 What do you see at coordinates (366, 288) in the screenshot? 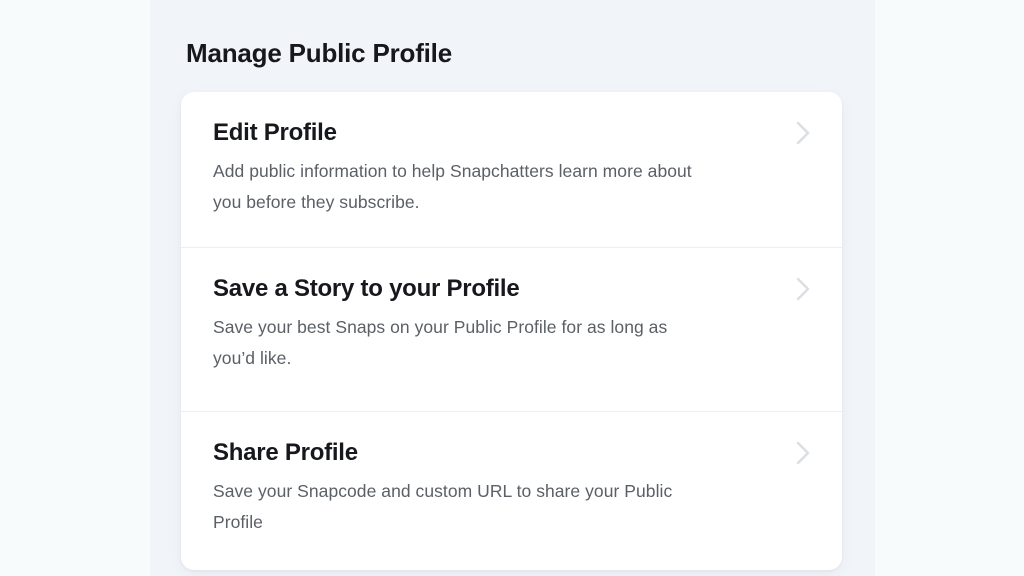
I see `list-item-title: Save a Story to your Profile` at bounding box center [366, 288].